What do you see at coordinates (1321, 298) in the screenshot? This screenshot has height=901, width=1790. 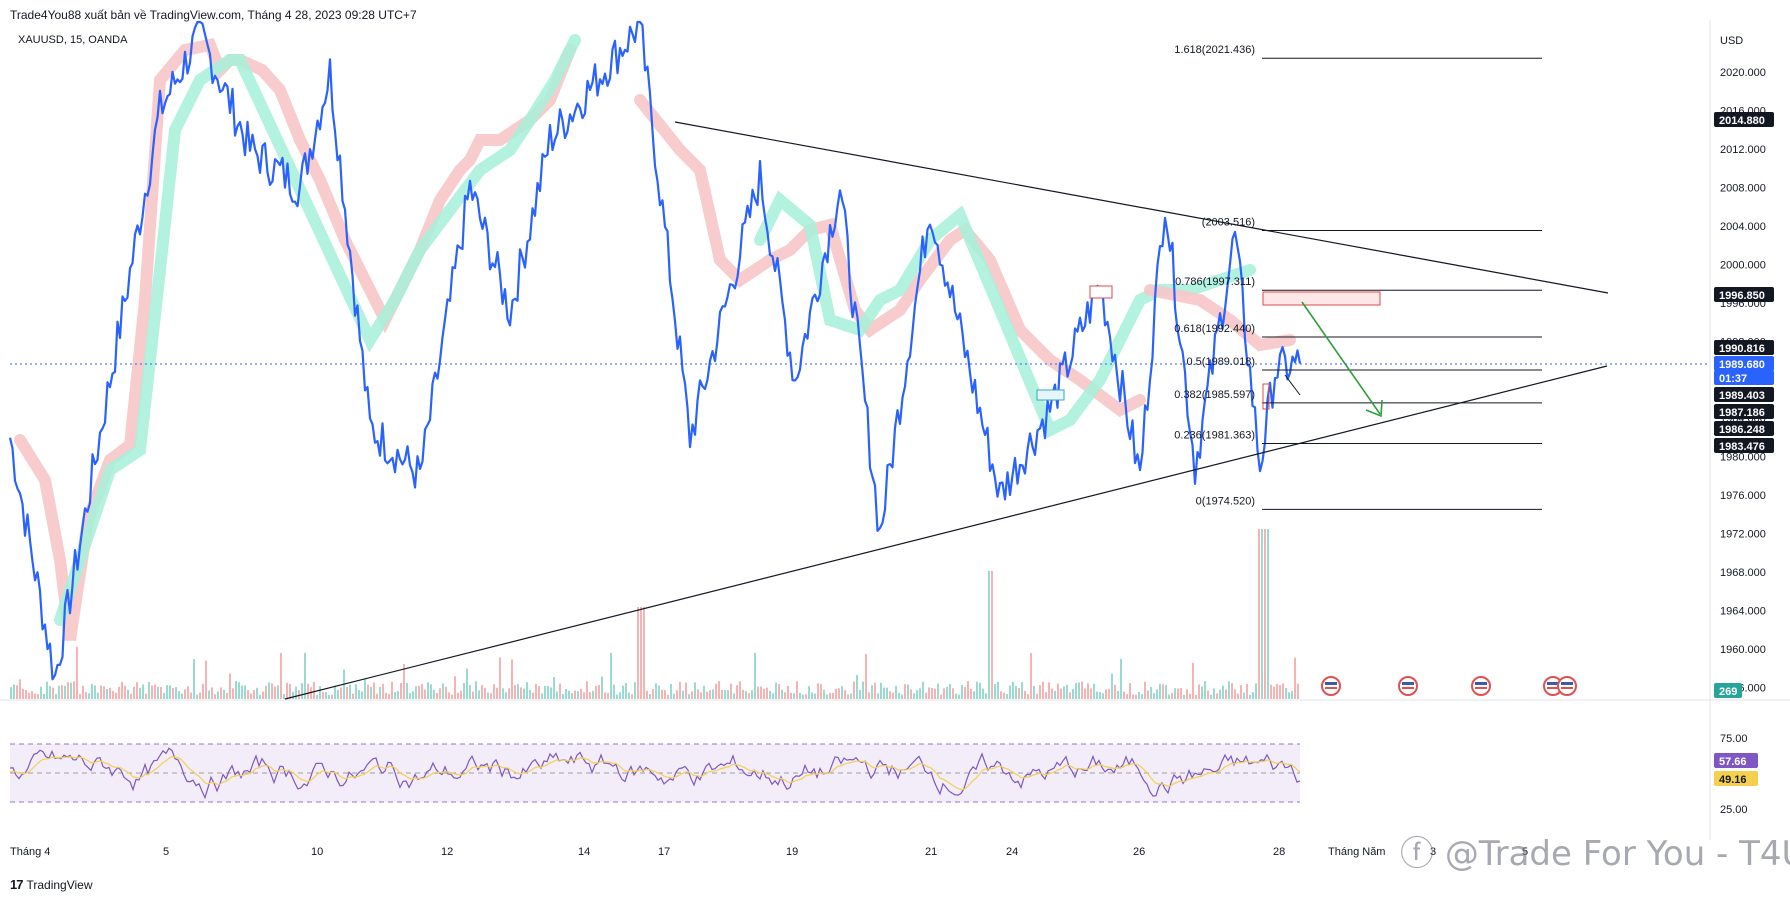 I see `supply-zone-box` at bounding box center [1321, 298].